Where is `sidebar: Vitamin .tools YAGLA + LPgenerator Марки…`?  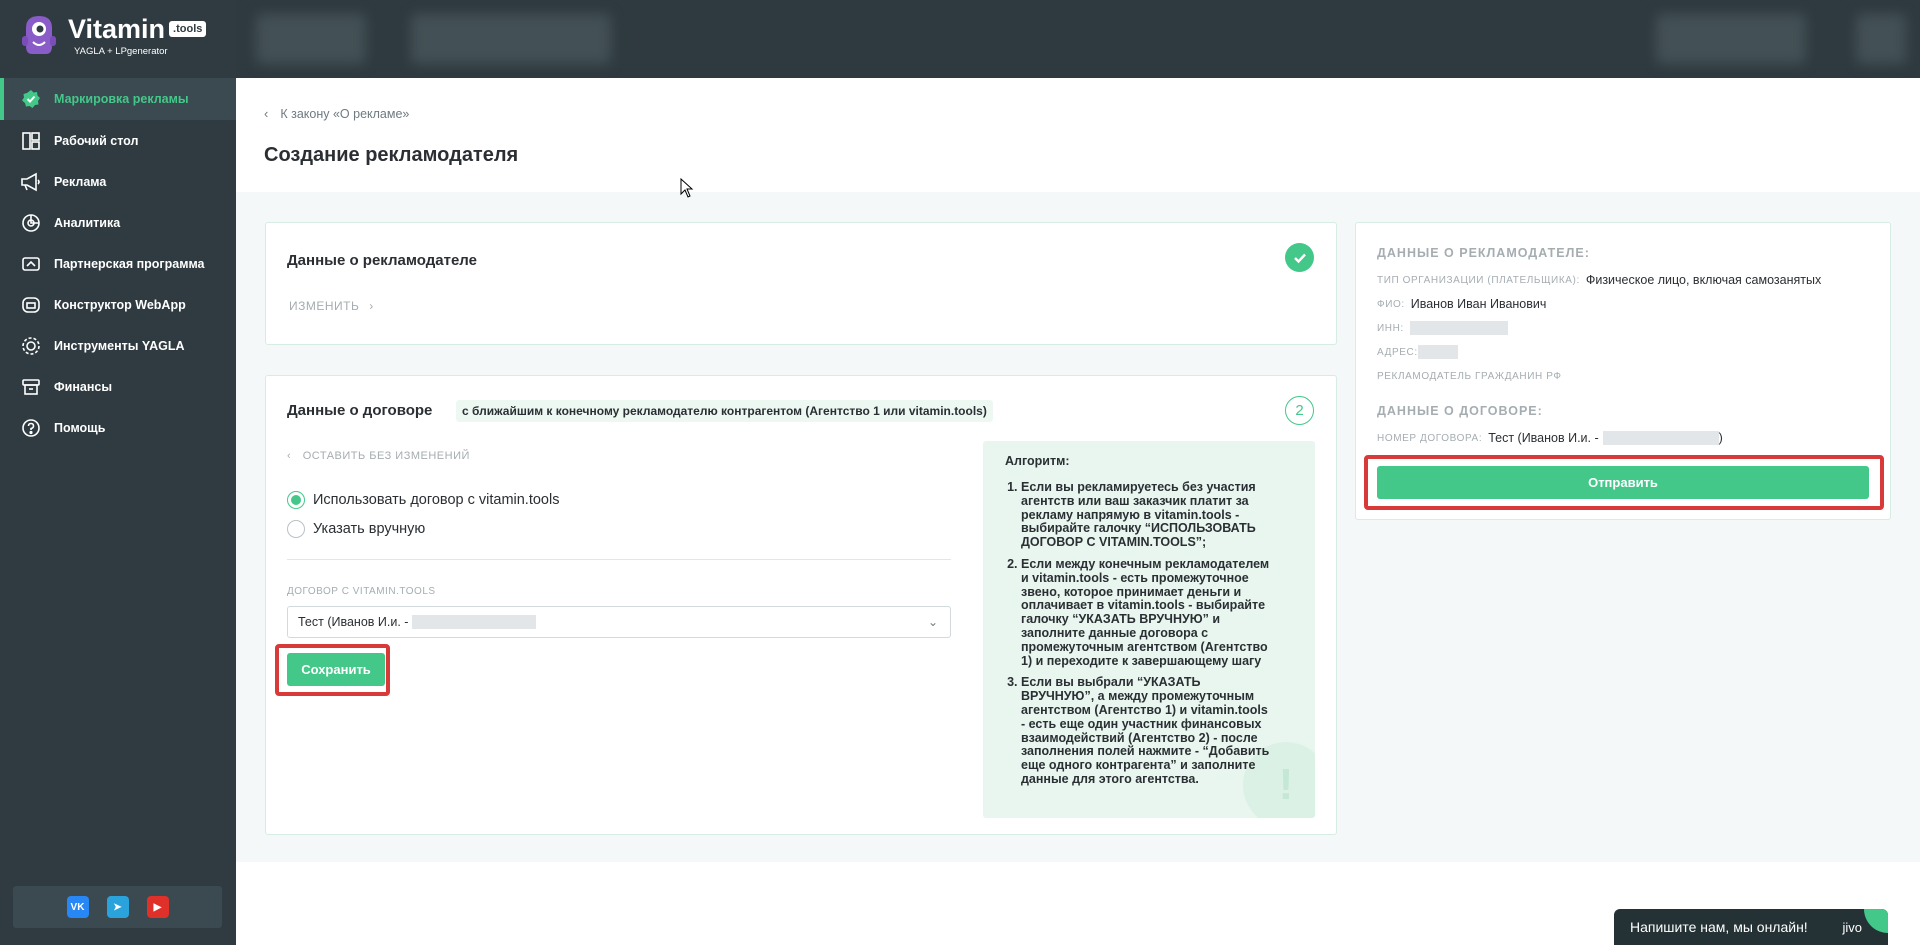
sidebar: Vitamin .tools YAGLA + LPgenerator Марки… is located at coordinates (118, 472).